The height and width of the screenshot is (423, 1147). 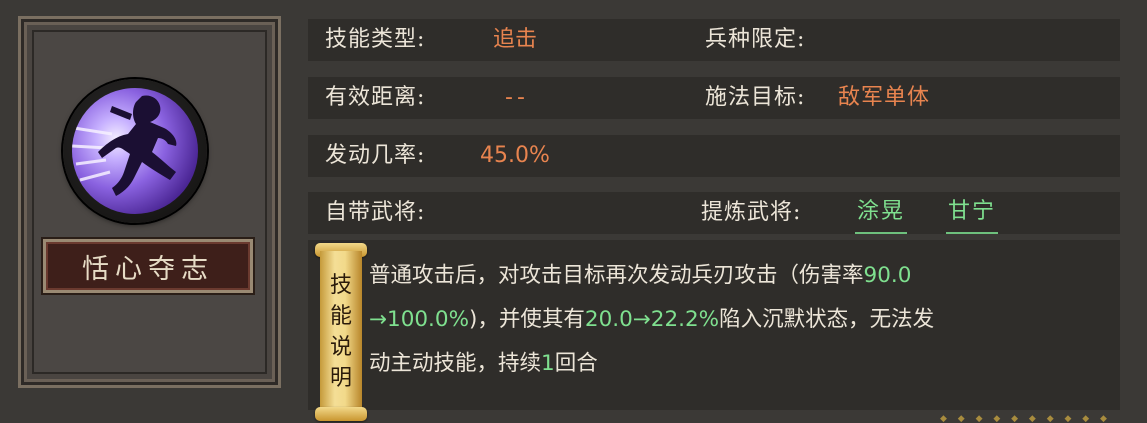 What do you see at coordinates (340, 347) in the screenshot?
I see `scroll-char: 说` at bounding box center [340, 347].